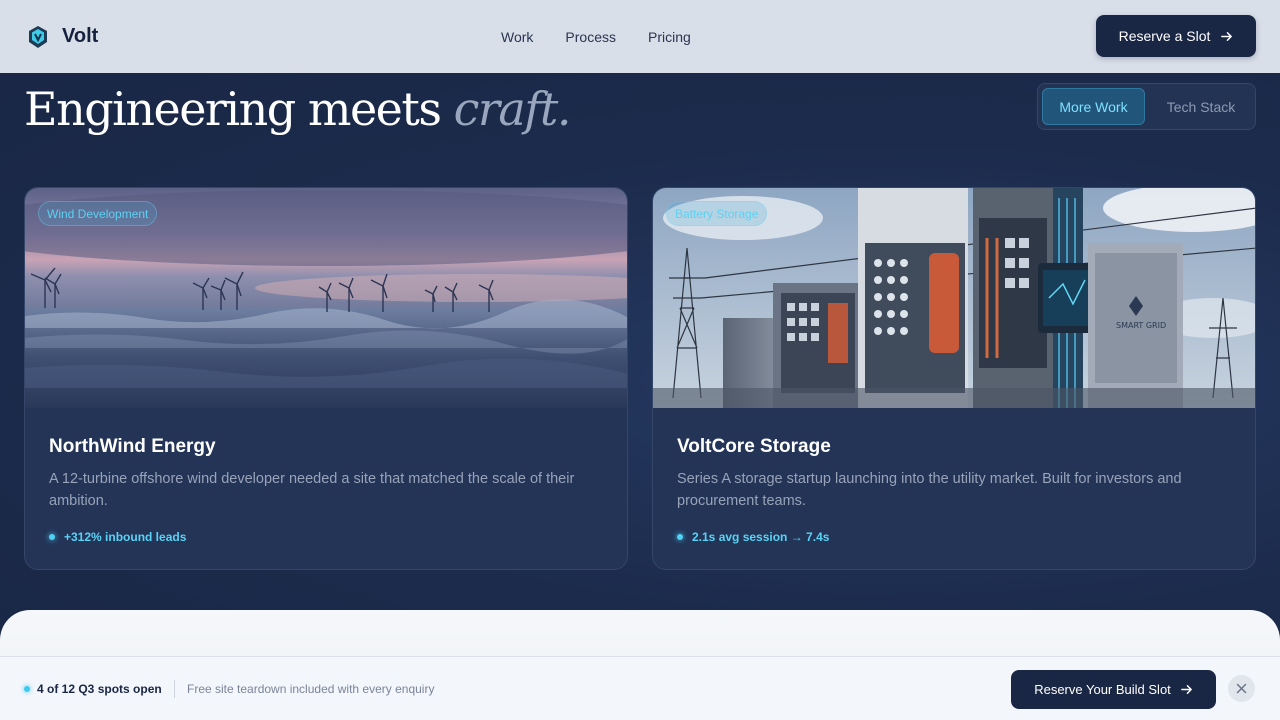  I want to click on reserve-slot-button: Reserve a Slot, so click(1176, 36).